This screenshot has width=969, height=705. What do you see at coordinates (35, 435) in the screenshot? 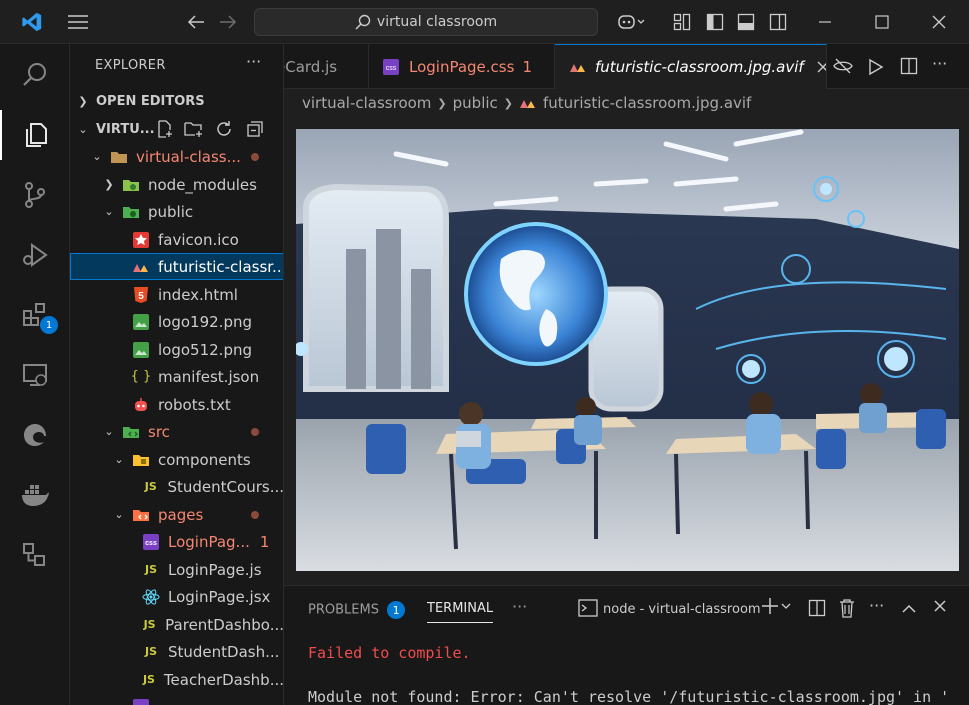
I see `edge-tools-view-button` at bounding box center [35, 435].